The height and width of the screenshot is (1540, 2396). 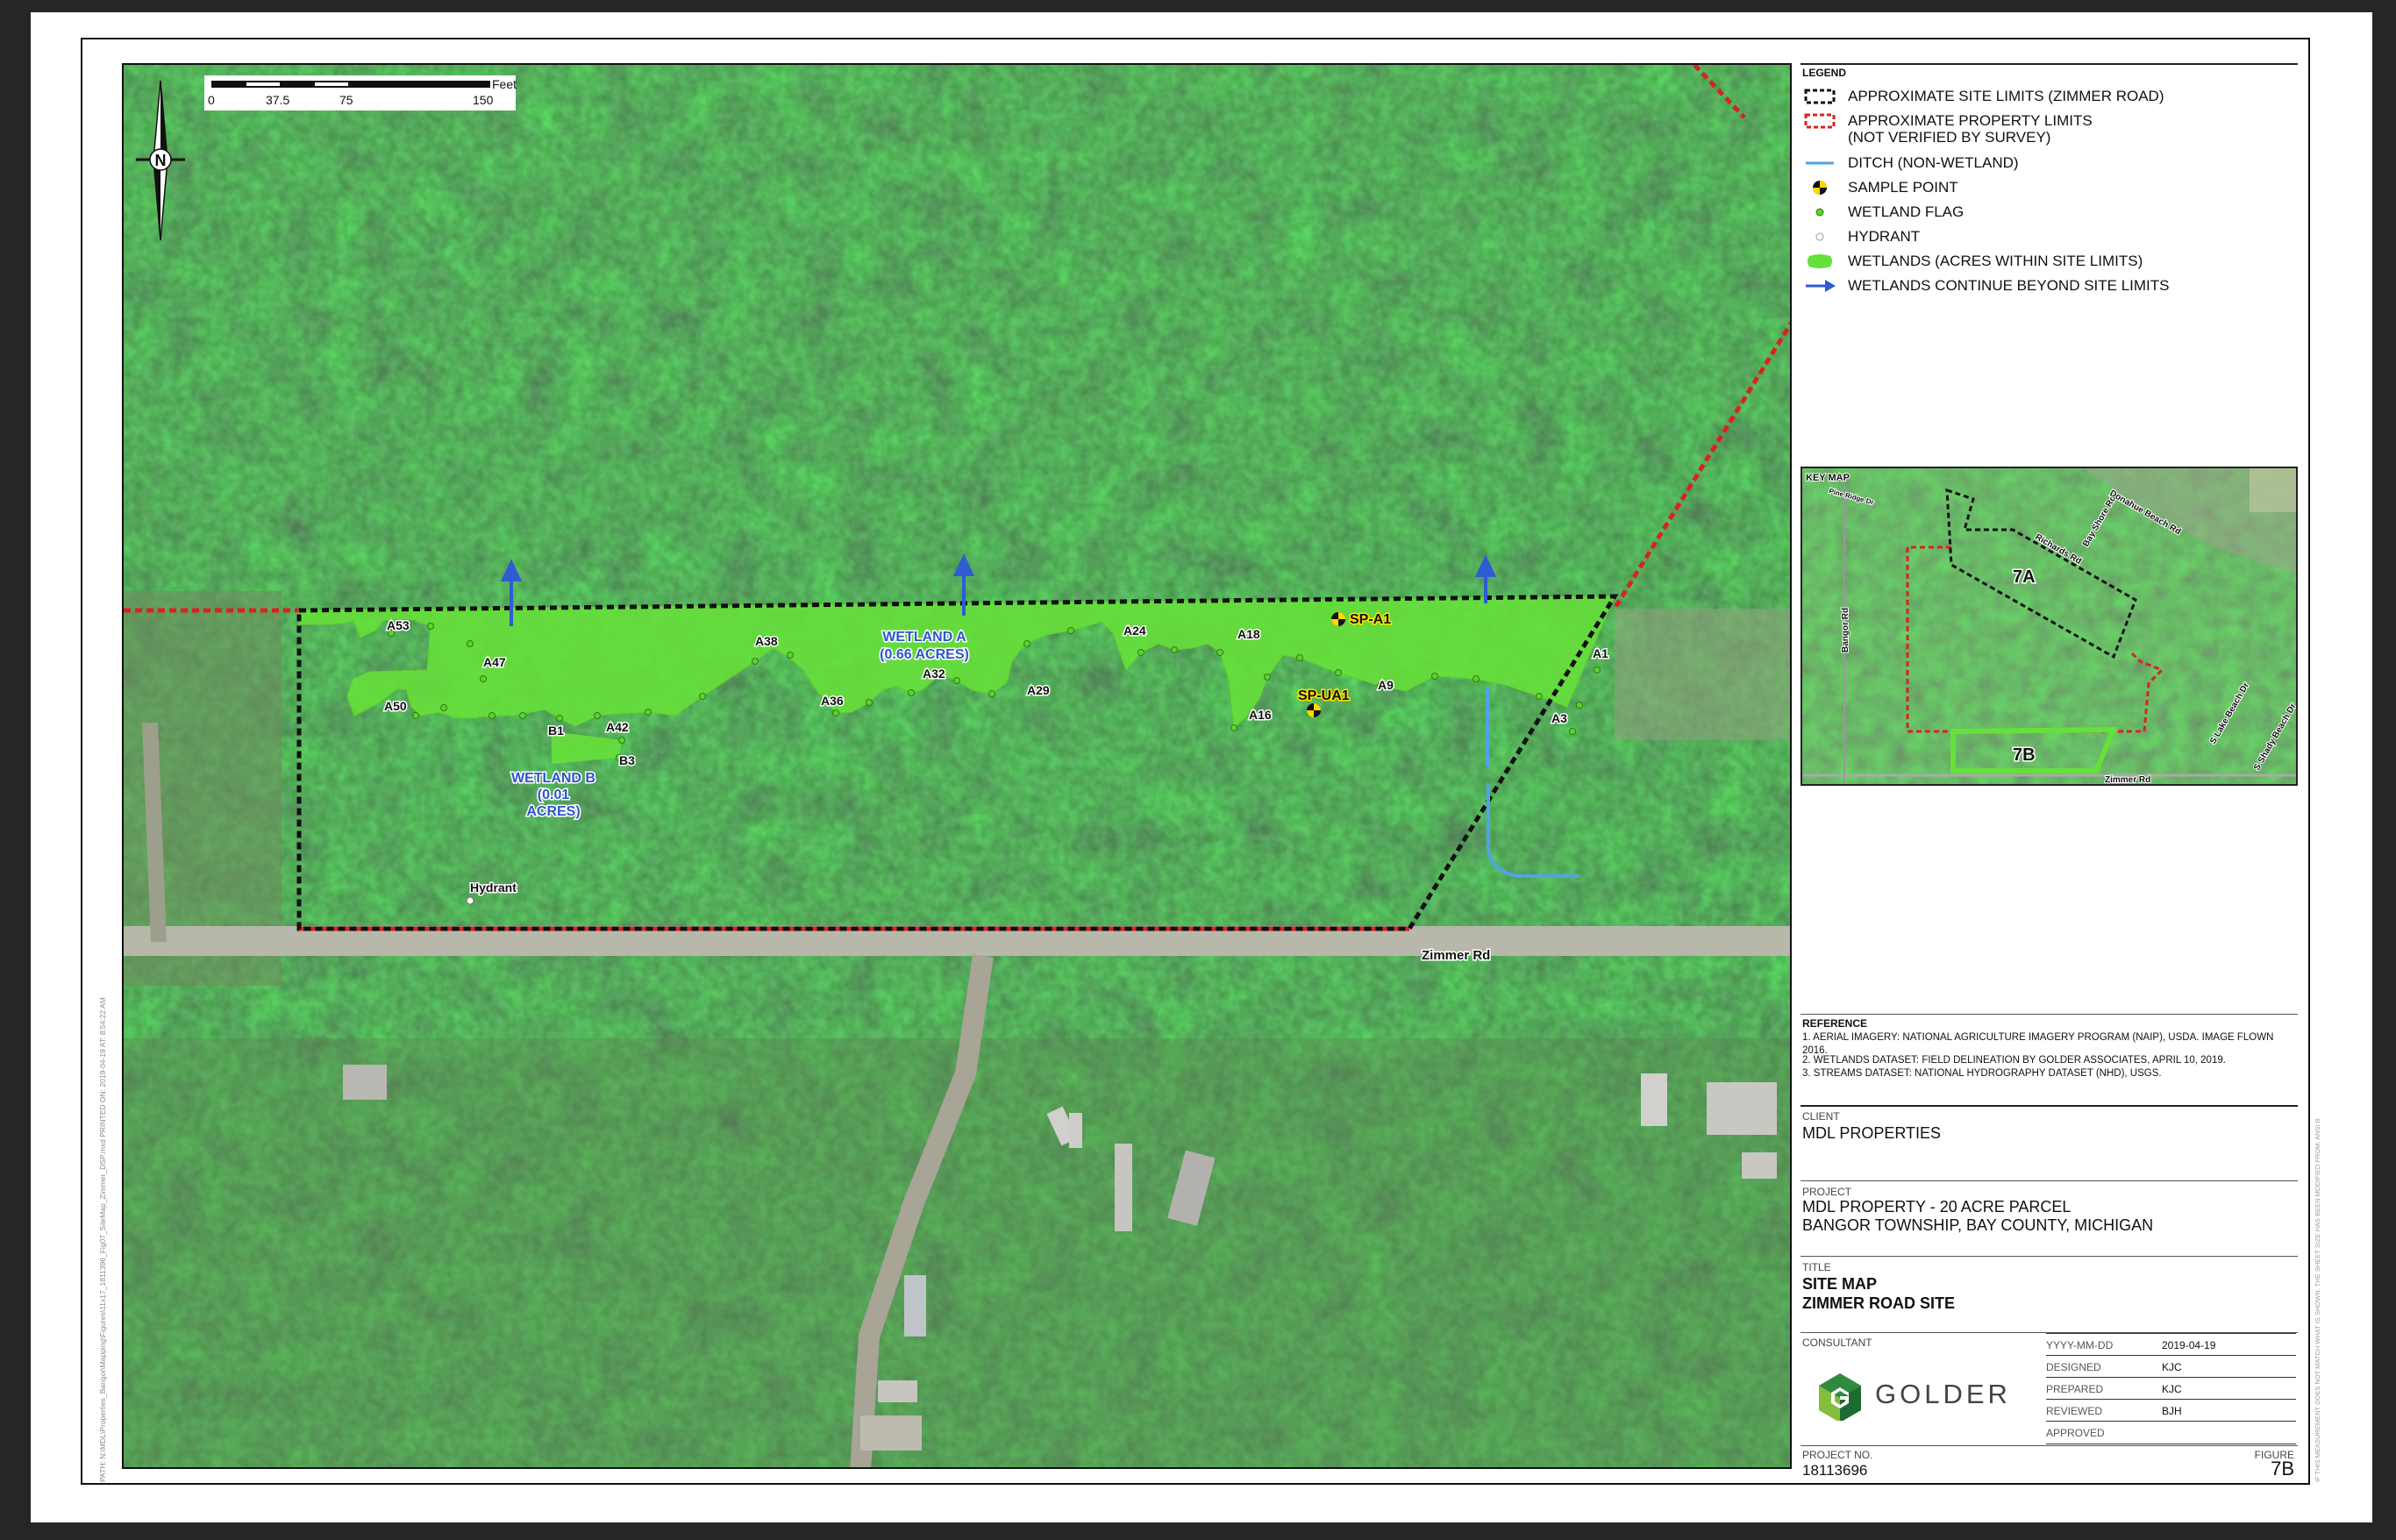 What do you see at coordinates (1260, 715) in the screenshot?
I see `flag-label: A16` at bounding box center [1260, 715].